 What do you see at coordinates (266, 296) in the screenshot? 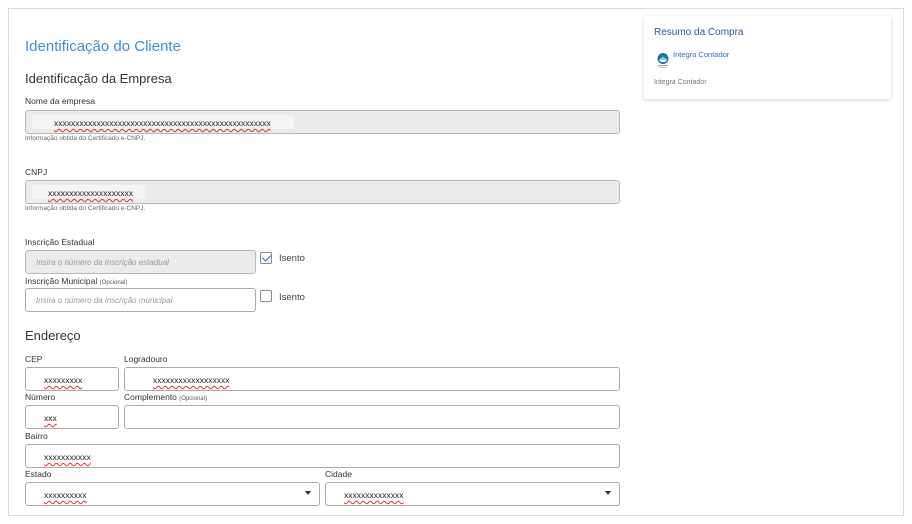
I see `municipal-registration-exempt-checkbox` at bounding box center [266, 296].